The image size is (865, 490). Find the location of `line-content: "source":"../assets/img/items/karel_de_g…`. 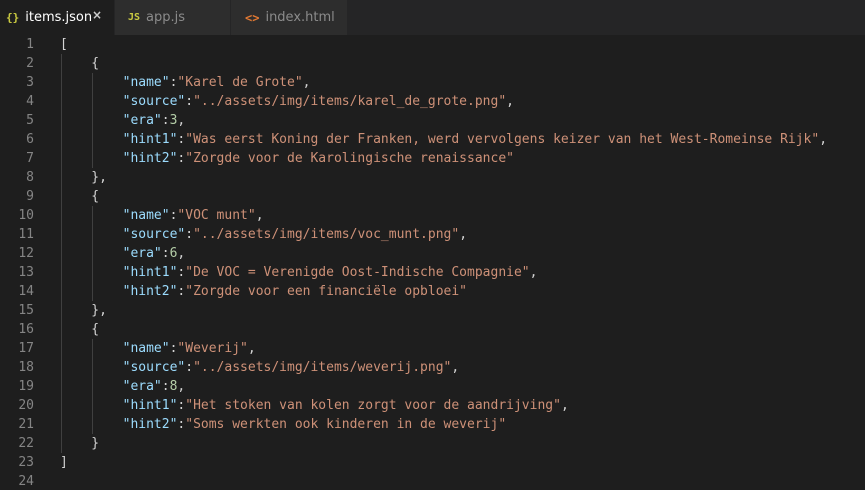

line-content: "source":"../assets/img/items/karel_de_g… is located at coordinates (287, 101).